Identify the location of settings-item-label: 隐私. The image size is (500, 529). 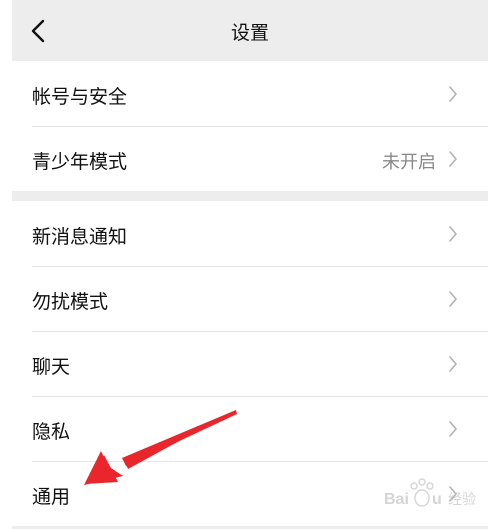
(51, 432).